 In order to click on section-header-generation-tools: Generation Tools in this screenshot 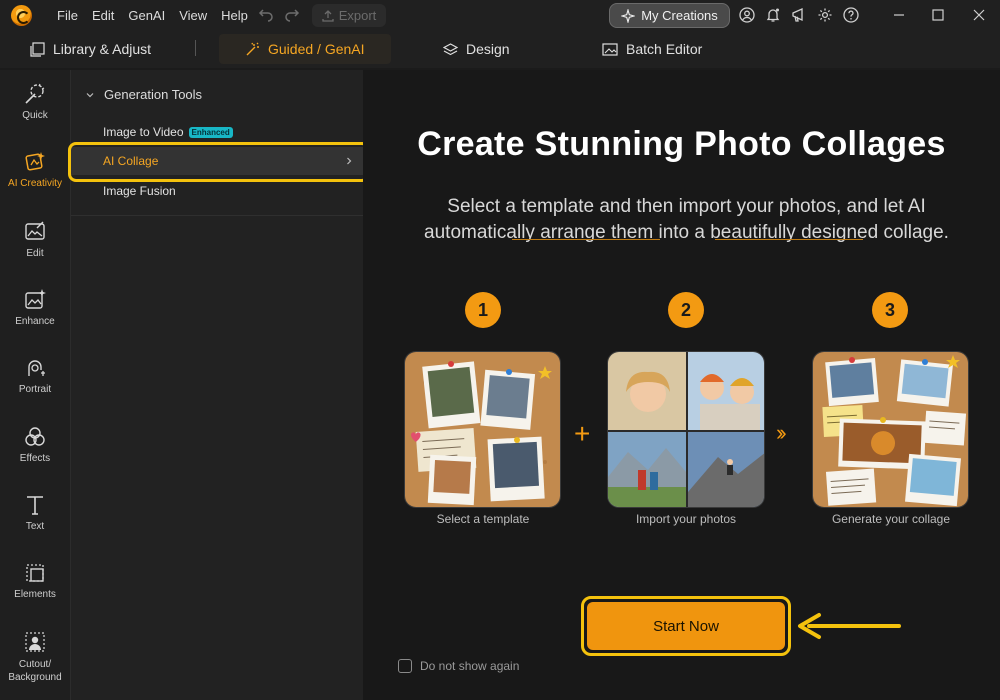, I will do `click(143, 94)`.